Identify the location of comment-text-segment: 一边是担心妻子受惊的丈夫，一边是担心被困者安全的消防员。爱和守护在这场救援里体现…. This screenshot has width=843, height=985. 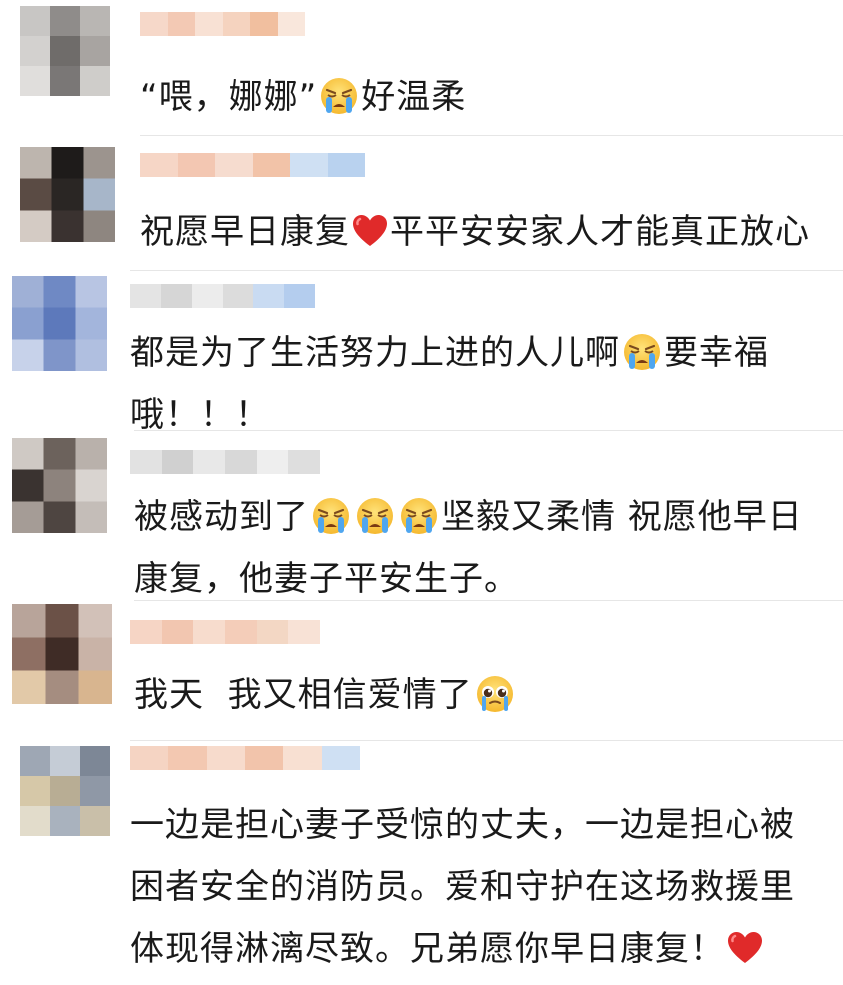
(462, 887).